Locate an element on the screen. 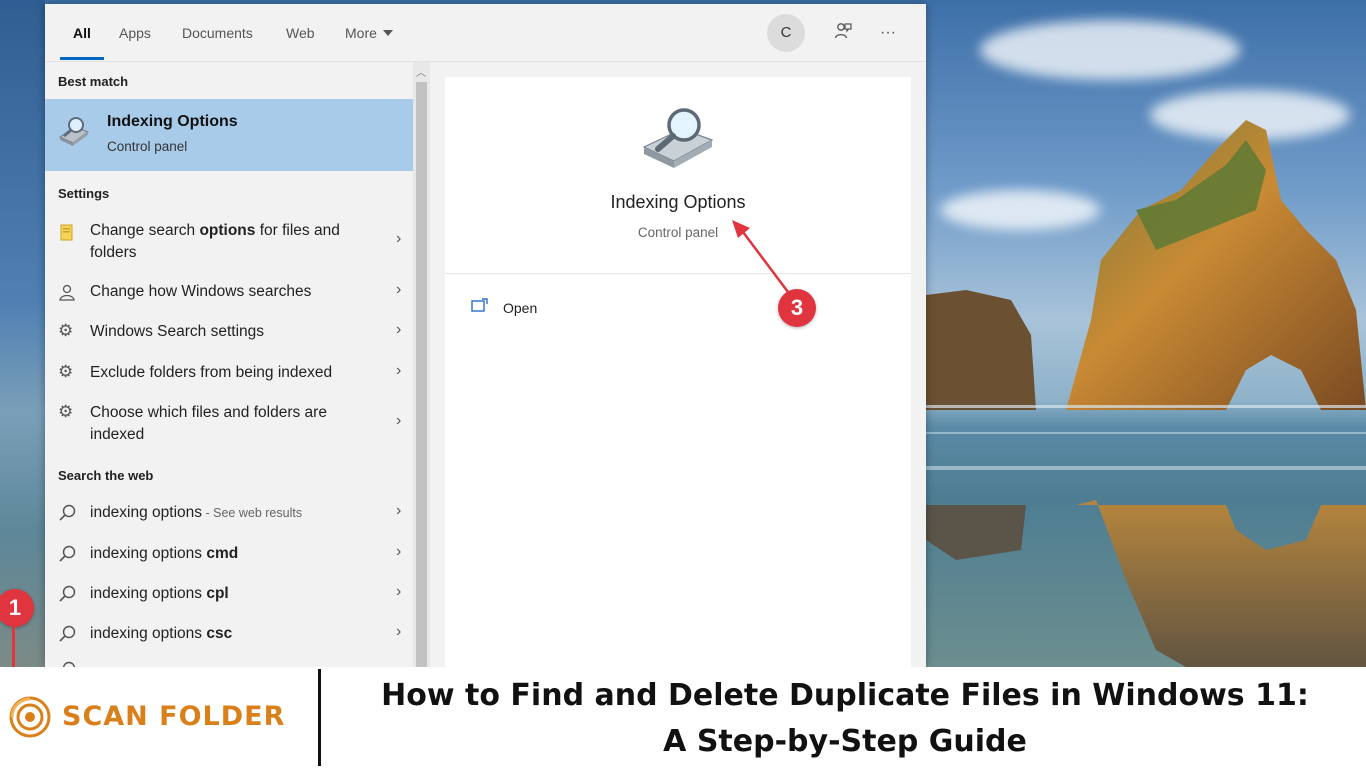 This screenshot has height=768, width=1366. open-icon is located at coordinates (479, 305).